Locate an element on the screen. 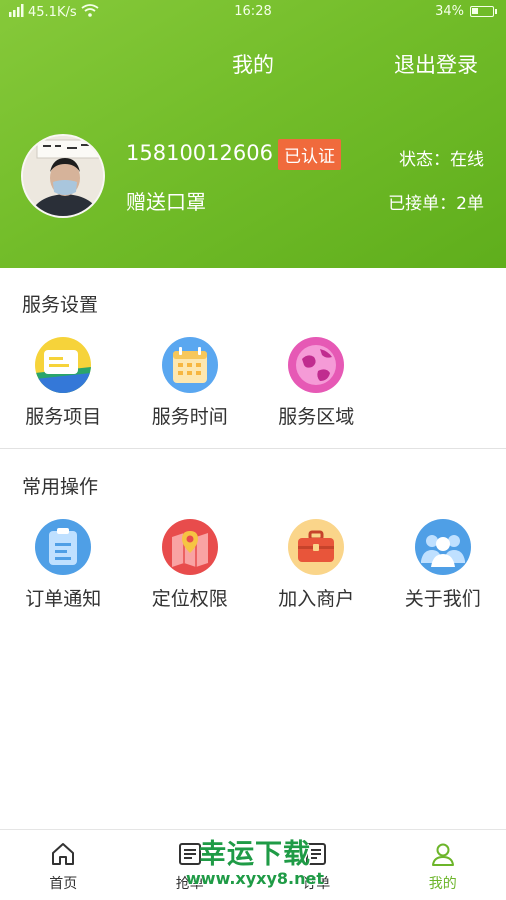 Image resolution: width=506 pixels, height=900 pixels. tab-label: 首页 is located at coordinates (63, 884).